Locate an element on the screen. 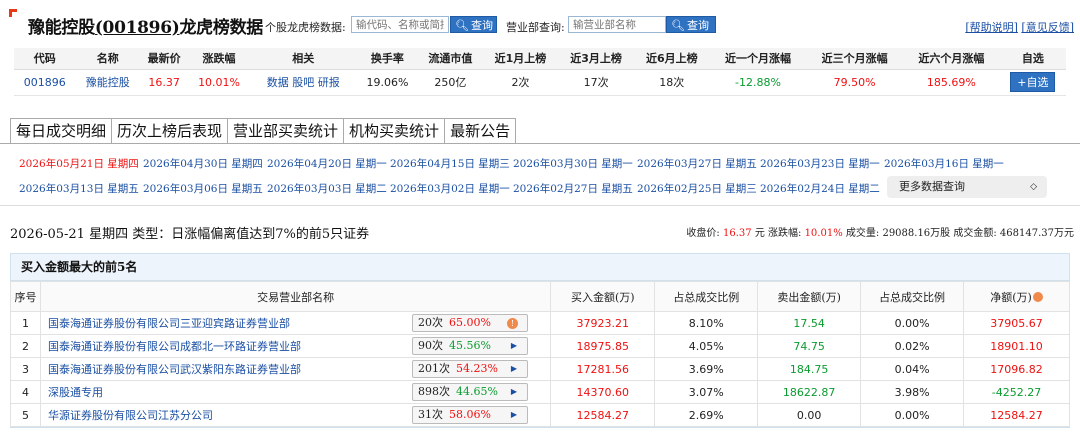 The height and width of the screenshot is (436, 1080). related-data-link: 数据 is located at coordinates (278, 82).